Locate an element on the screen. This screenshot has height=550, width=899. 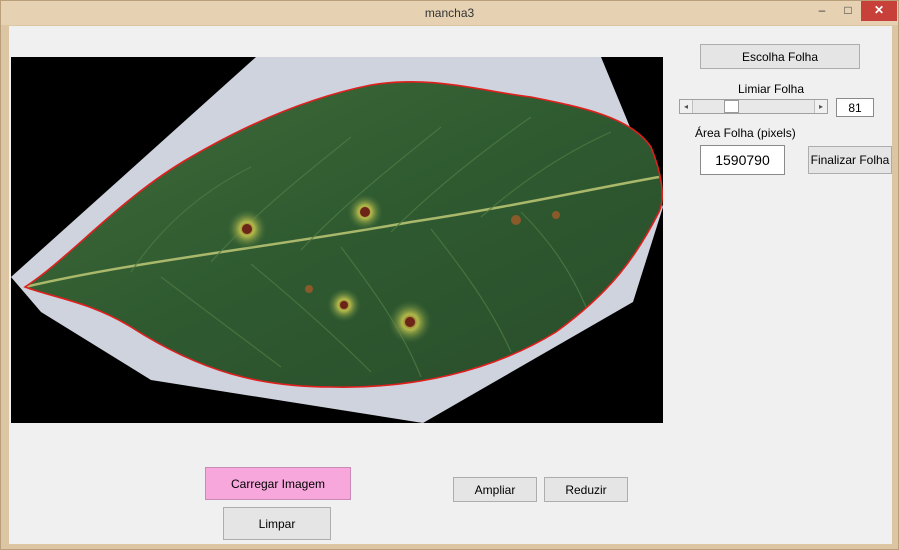
minimize-button: – is located at coordinates (822, 11).